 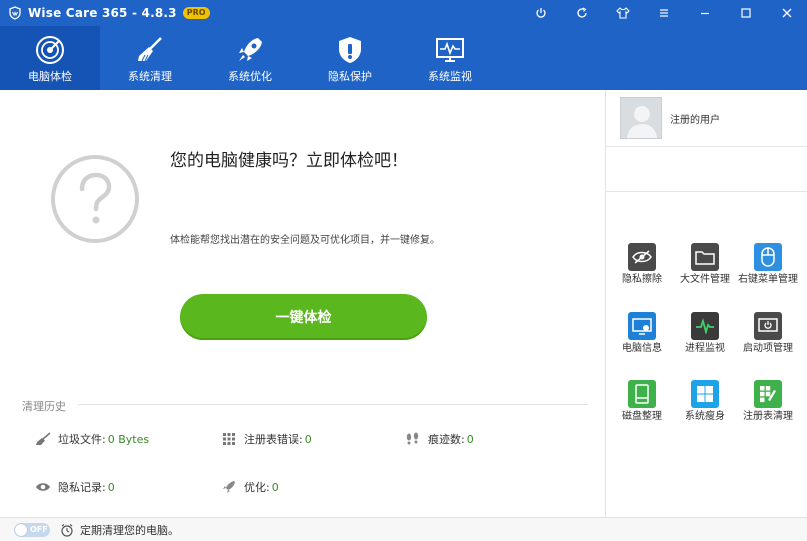 What do you see at coordinates (768, 348) in the screenshot?
I see `tool-label: 启动项管理` at bounding box center [768, 348].